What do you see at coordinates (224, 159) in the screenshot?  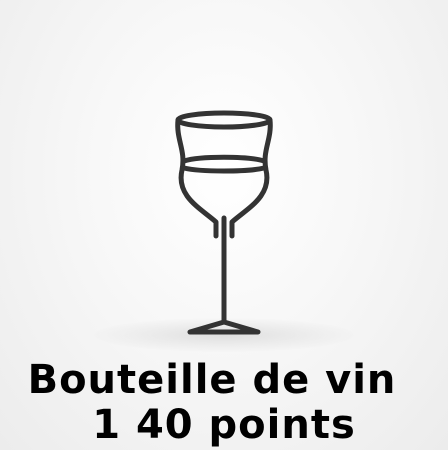 I see `wine-level-line` at bounding box center [224, 159].